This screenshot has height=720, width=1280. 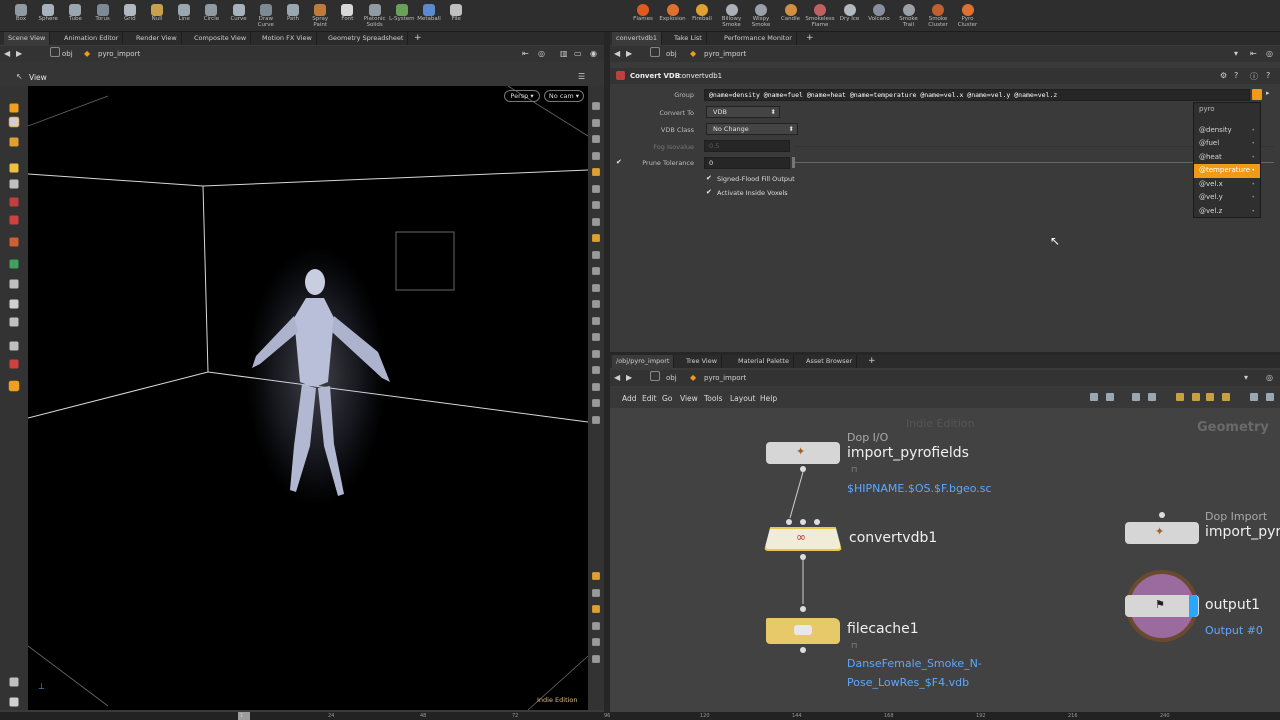 I want to click on popup-item-fuel: @fuel •, so click(x=1227, y=144).